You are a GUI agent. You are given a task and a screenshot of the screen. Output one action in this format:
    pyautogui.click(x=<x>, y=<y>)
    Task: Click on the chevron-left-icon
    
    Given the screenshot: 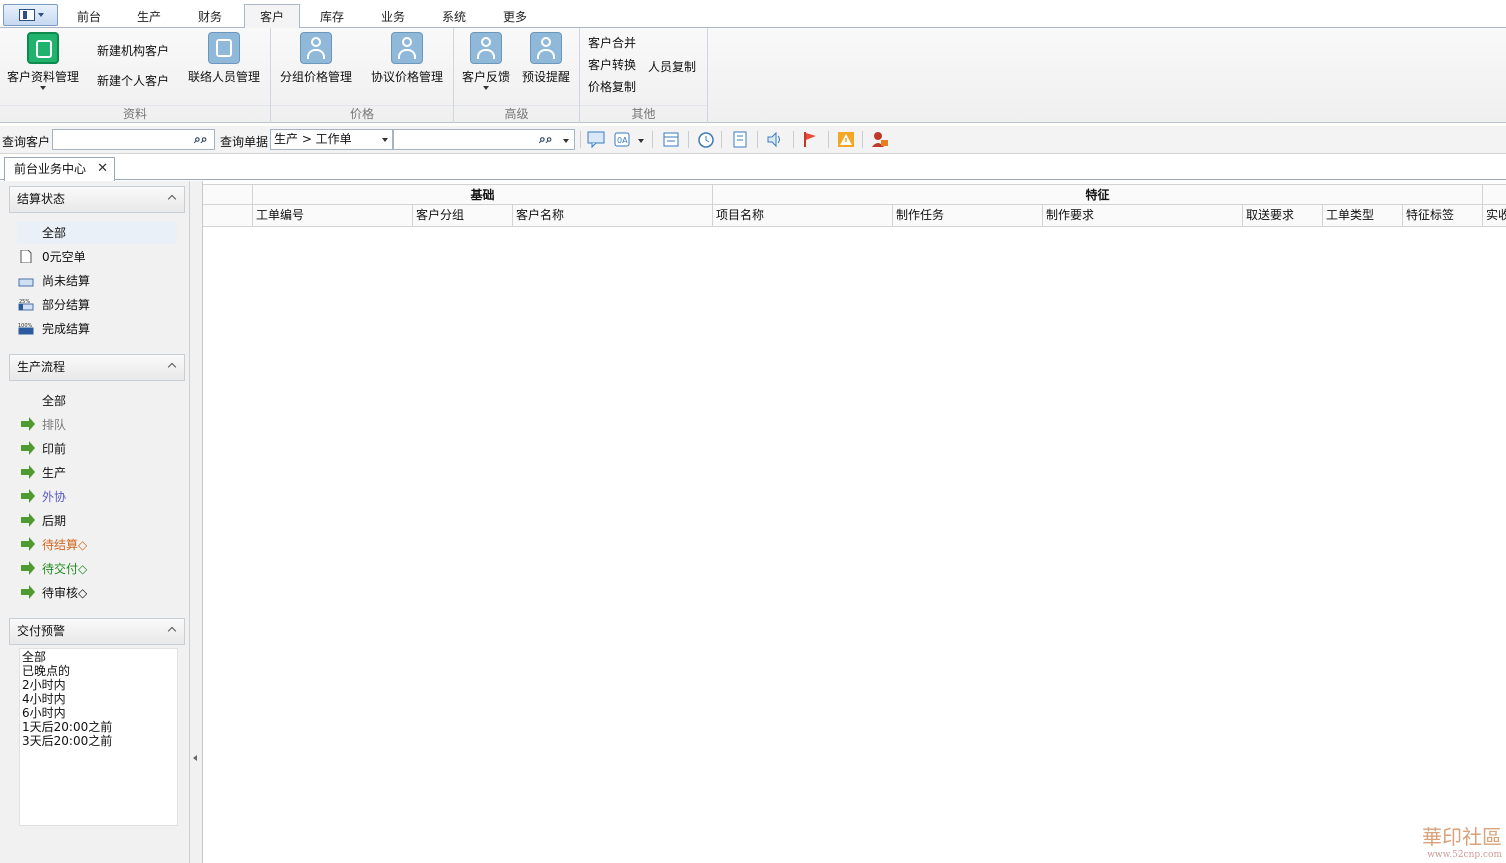 What is the action you would take?
    pyautogui.click(x=195, y=758)
    